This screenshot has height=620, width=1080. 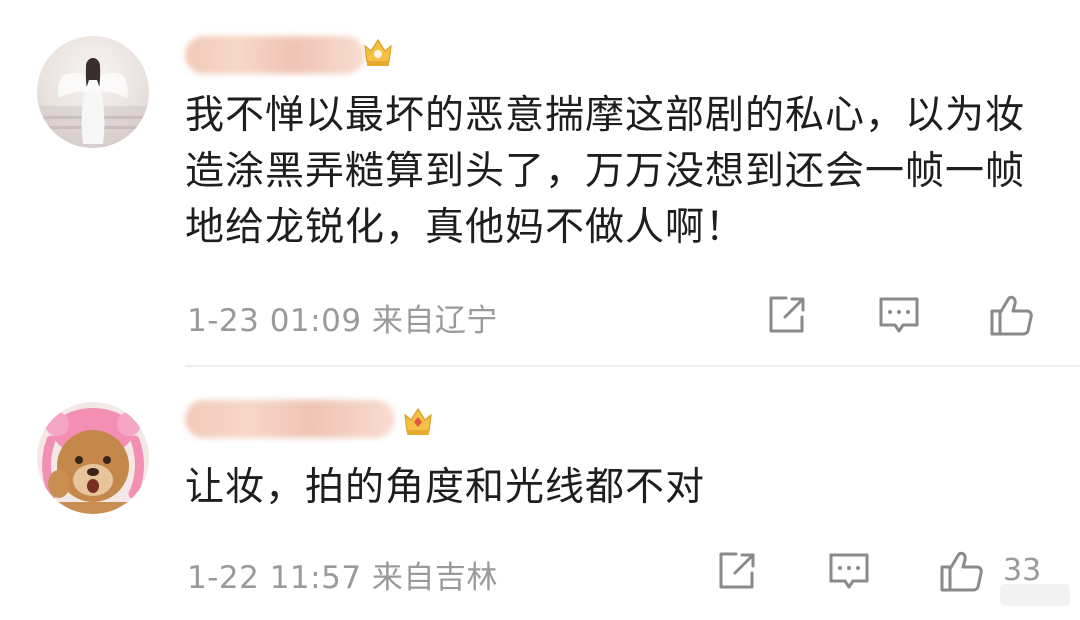 What do you see at coordinates (1035, 595) in the screenshot?
I see `watermark` at bounding box center [1035, 595].